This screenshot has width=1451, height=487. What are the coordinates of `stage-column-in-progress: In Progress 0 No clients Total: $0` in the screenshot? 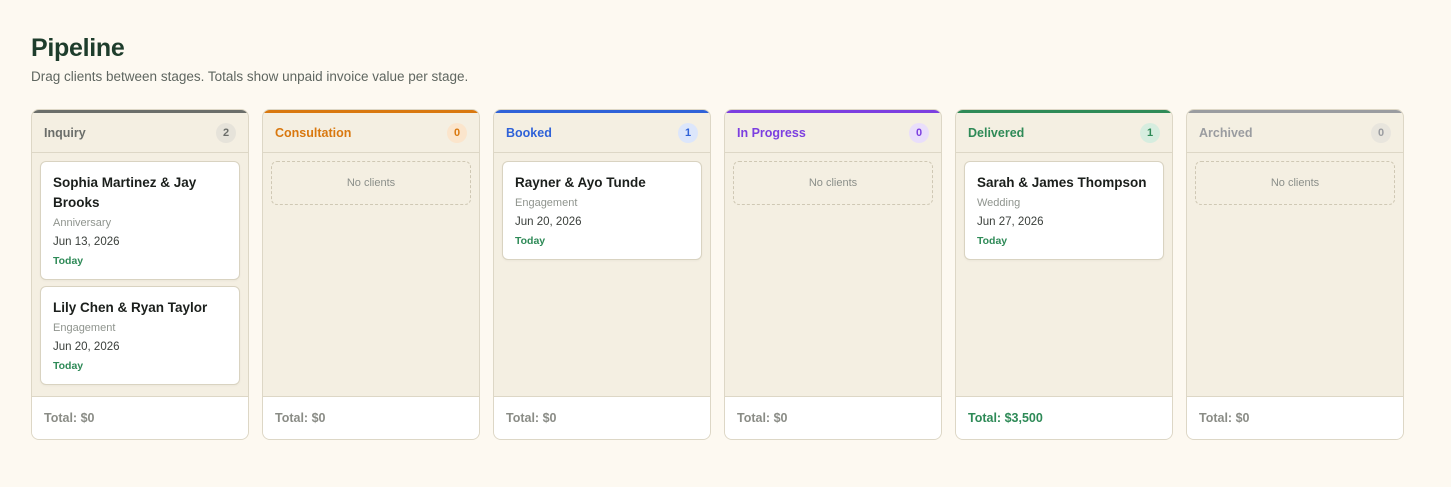 It's located at (833, 274).